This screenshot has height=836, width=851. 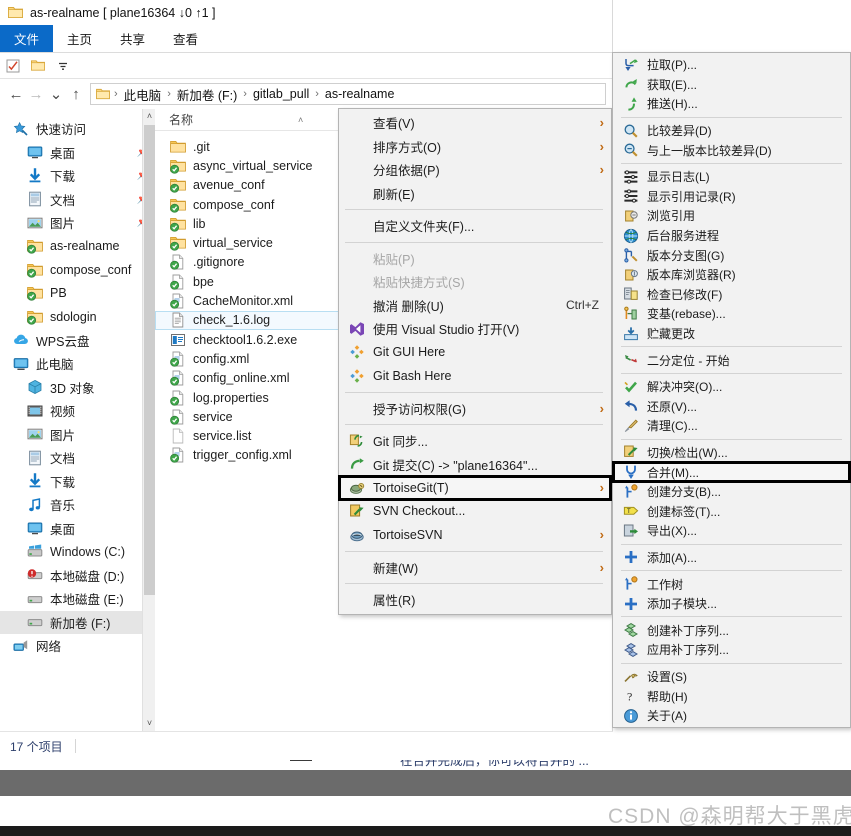 What do you see at coordinates (731, 696) in the screenshot?
I see `tortoisegit-menu-item-38: ? 帮助(H)` at bounding box center [731, 696].